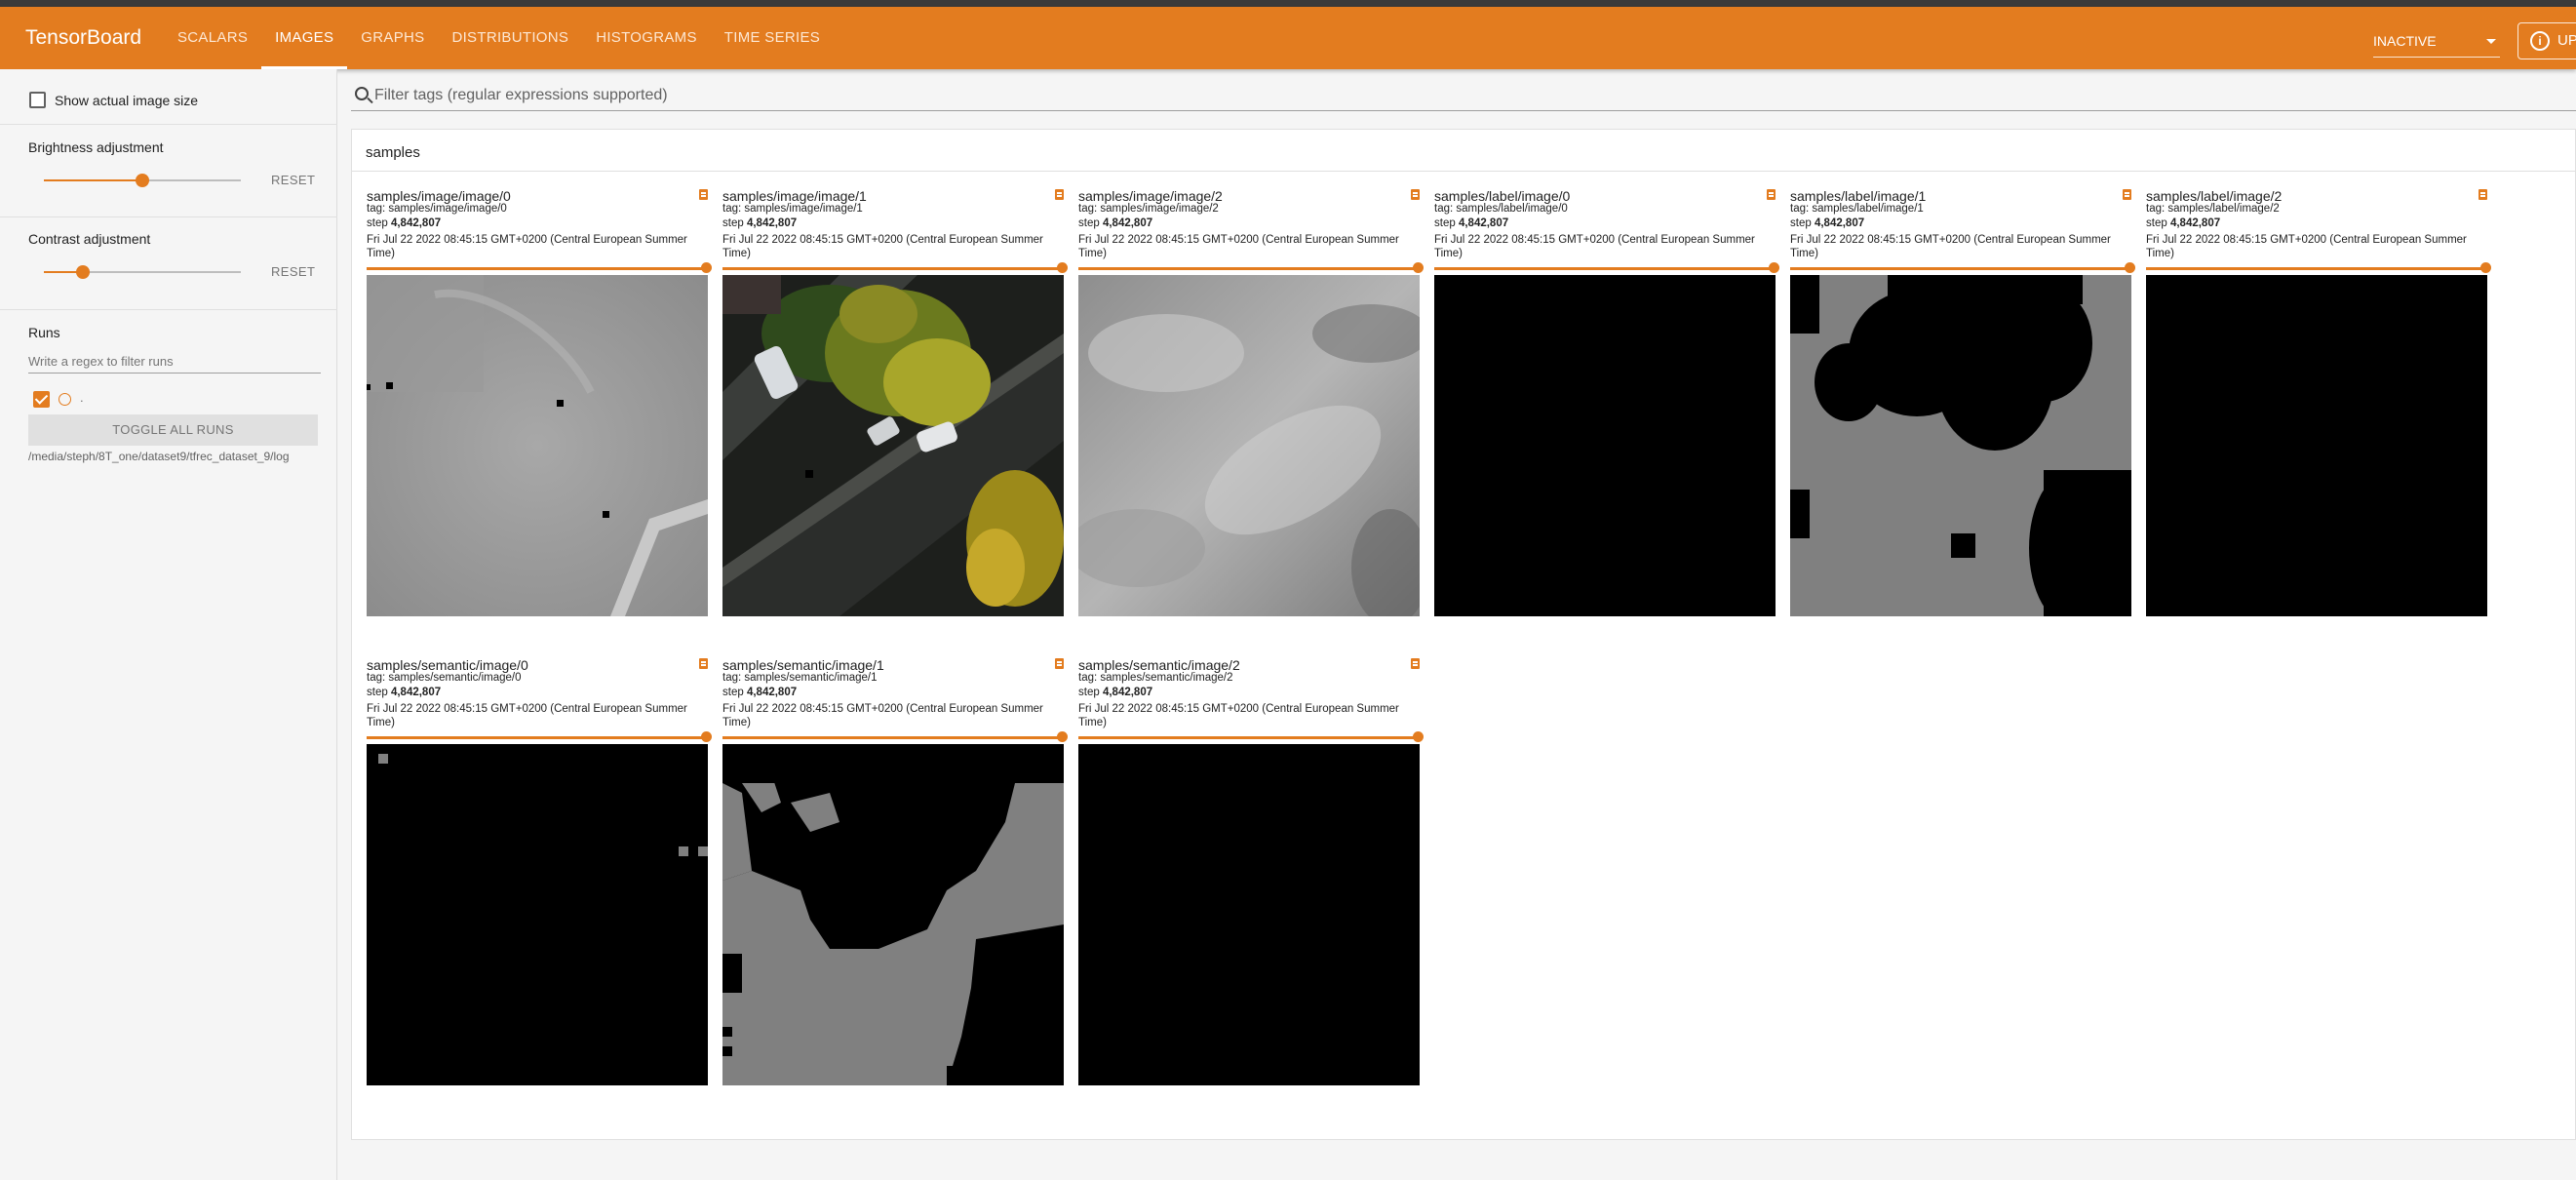 The image size is (2576, 1180). Describe the element at coordinates (439, 196) in the screenshot. I see `card-title: samples/image/image/0` at that location.